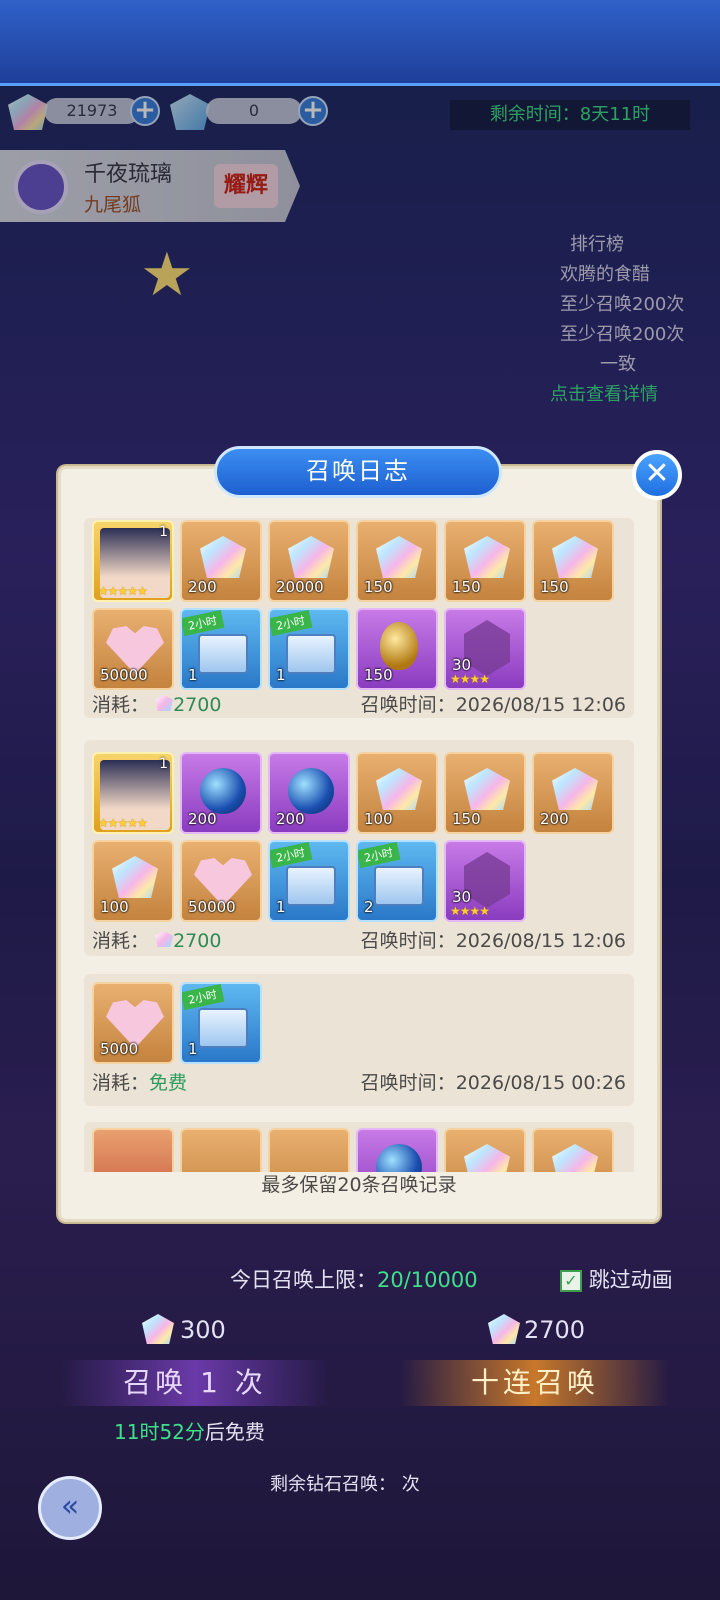 The width and height of the screenshot is (720, 1600). What do you see at coordinates (470, 911) in the screenshot?
I see `star-rating: ★★★★` at bounding box center [470, 911].